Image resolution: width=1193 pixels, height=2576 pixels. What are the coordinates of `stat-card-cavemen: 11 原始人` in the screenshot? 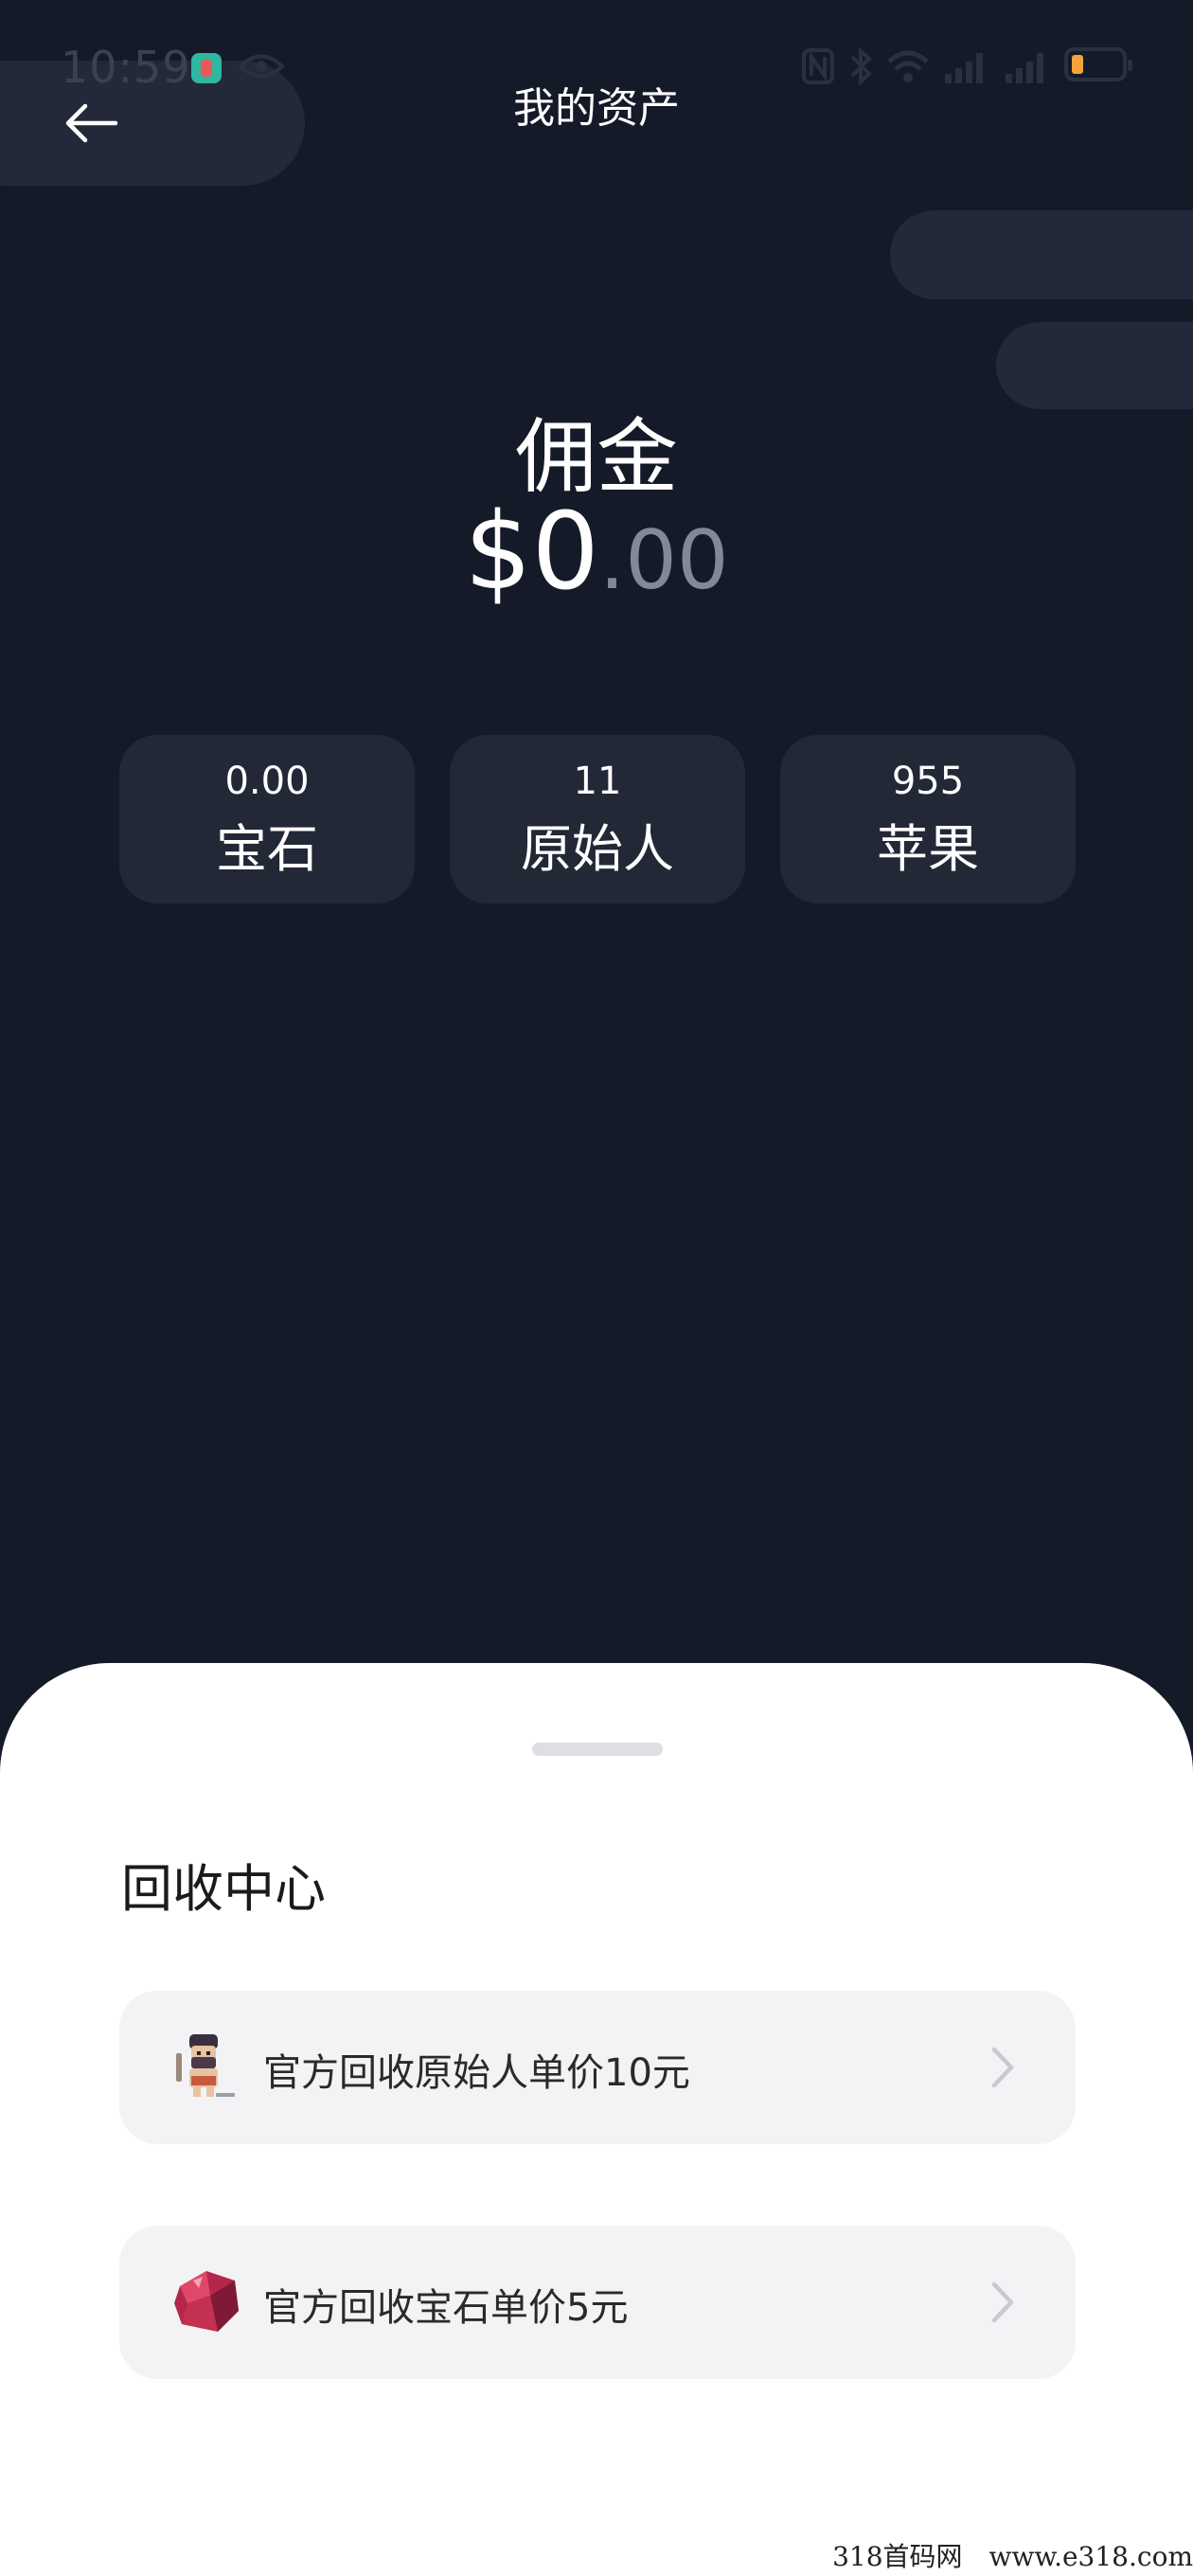 It's located at (597, 819).